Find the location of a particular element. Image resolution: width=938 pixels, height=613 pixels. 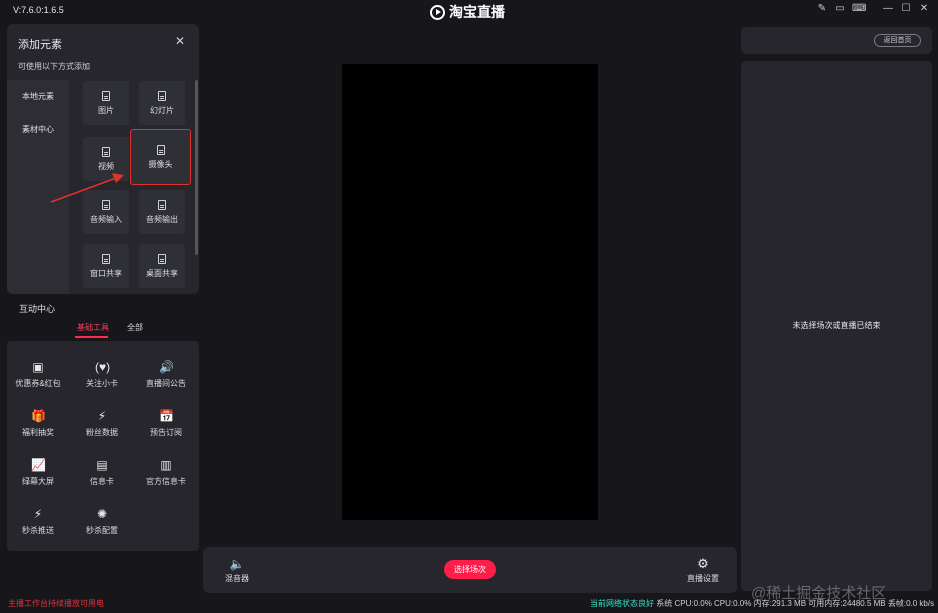

tile-label: 幻灯片 is located at coordinates (162, 110).